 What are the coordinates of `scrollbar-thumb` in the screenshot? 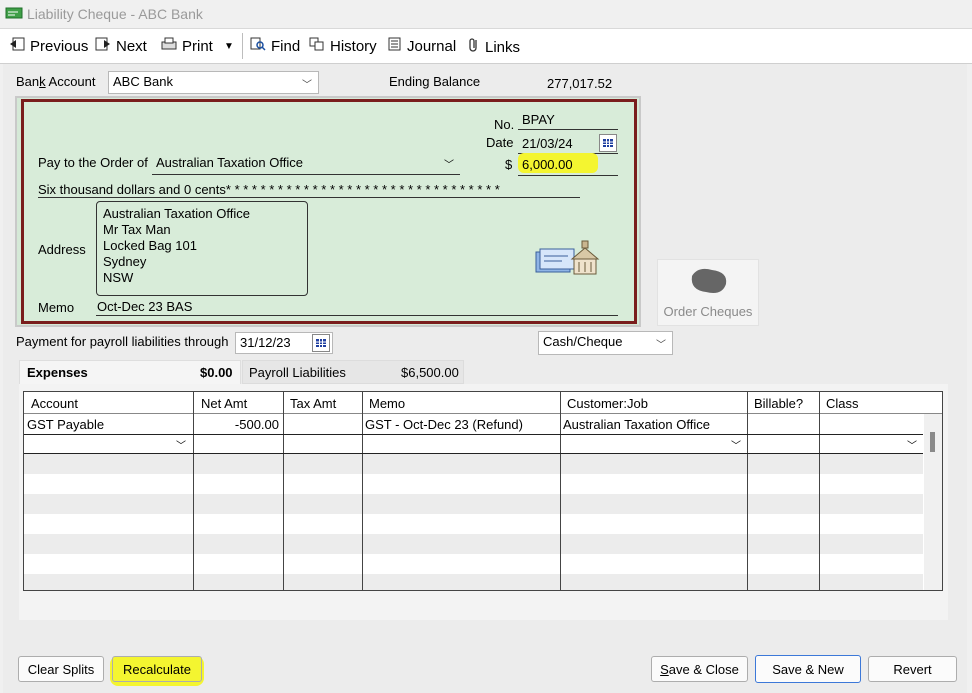 It's located at (932, 442).